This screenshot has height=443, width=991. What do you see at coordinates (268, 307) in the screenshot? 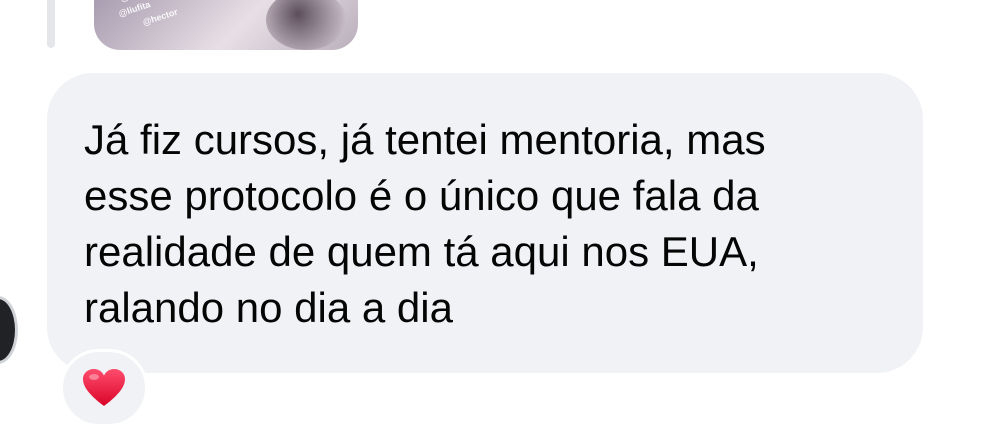
I see `message-line: ralando no dia a dia` at bounding box center [268, 307].